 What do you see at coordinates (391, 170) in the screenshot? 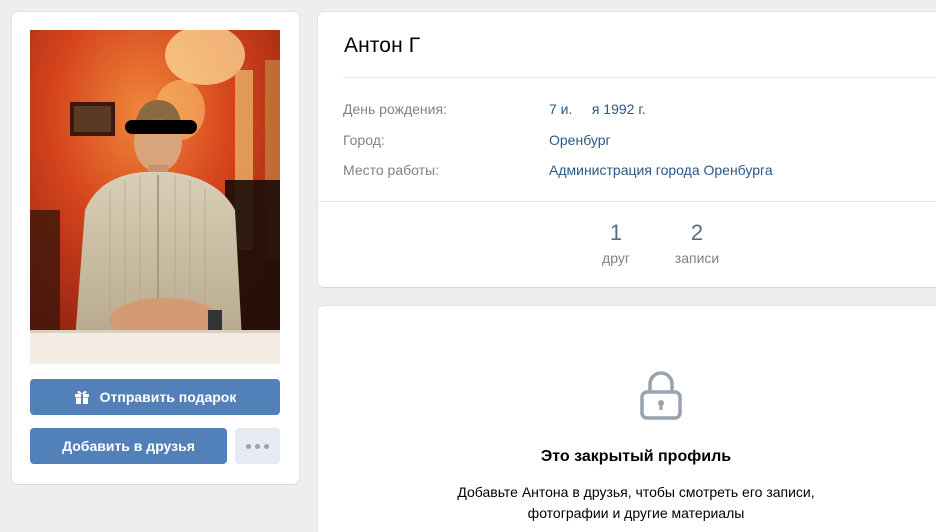
I see `work-label: Место работы:` at bounding box center [391, 170].